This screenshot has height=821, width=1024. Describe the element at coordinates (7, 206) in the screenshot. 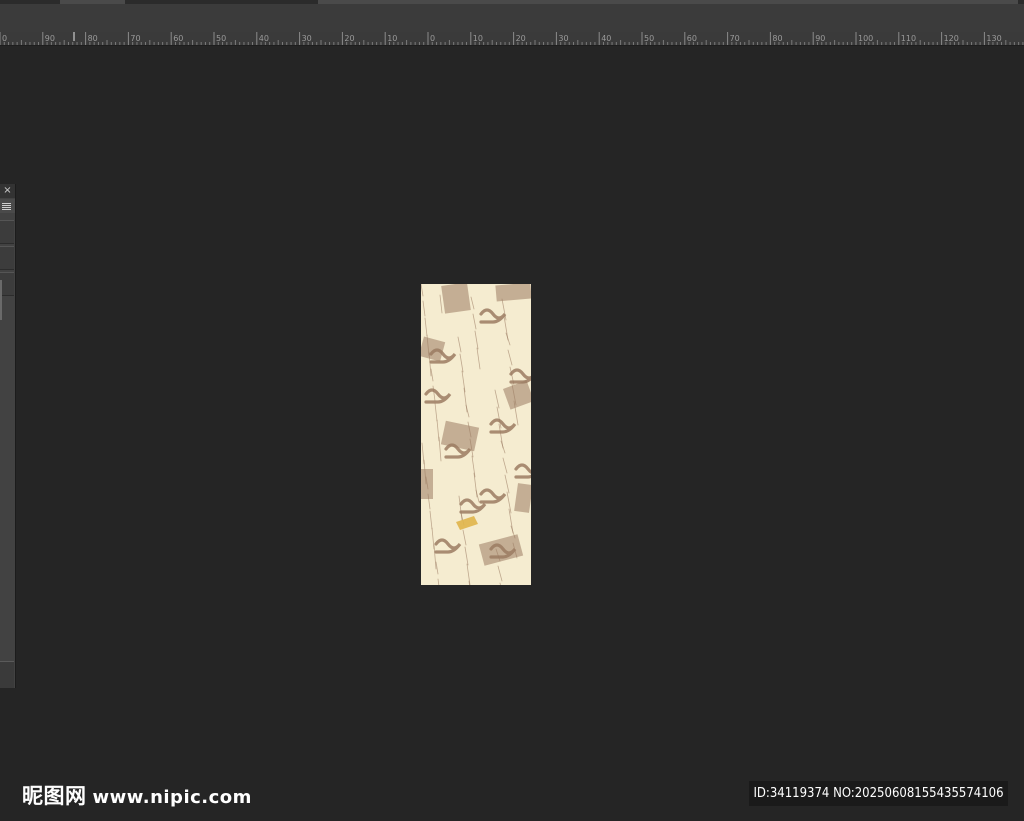

I see `panel-menu-icon` at that location.